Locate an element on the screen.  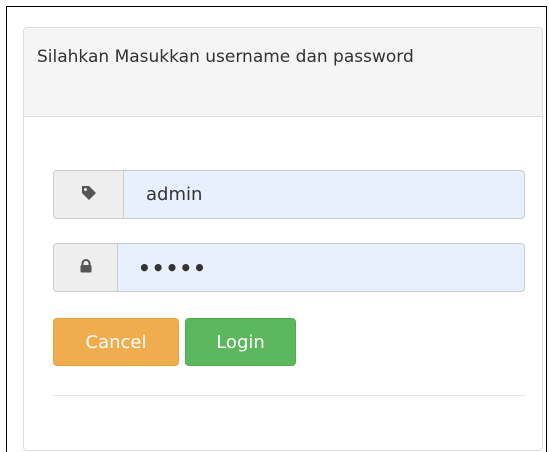
password-input-group: ••••• is located at coordinates (289, 267).